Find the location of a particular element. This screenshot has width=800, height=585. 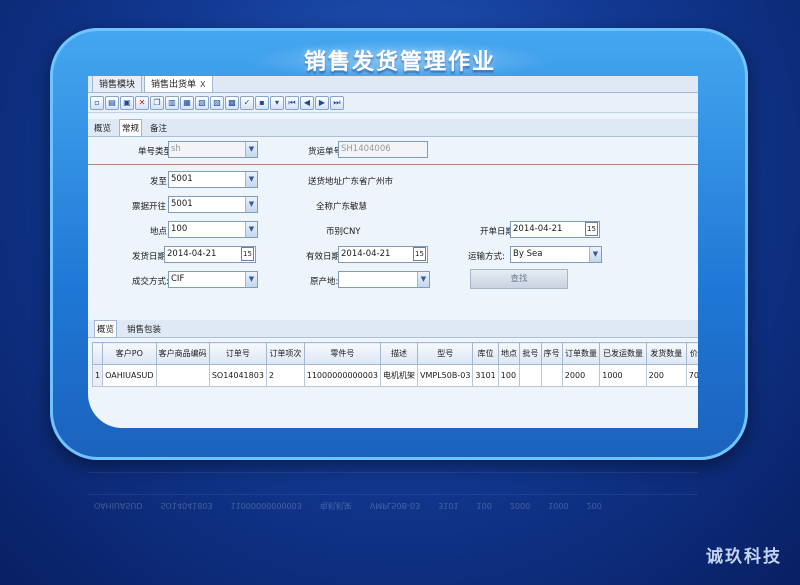

transport-label: 运输方式: is located at coordinates (486, 257).